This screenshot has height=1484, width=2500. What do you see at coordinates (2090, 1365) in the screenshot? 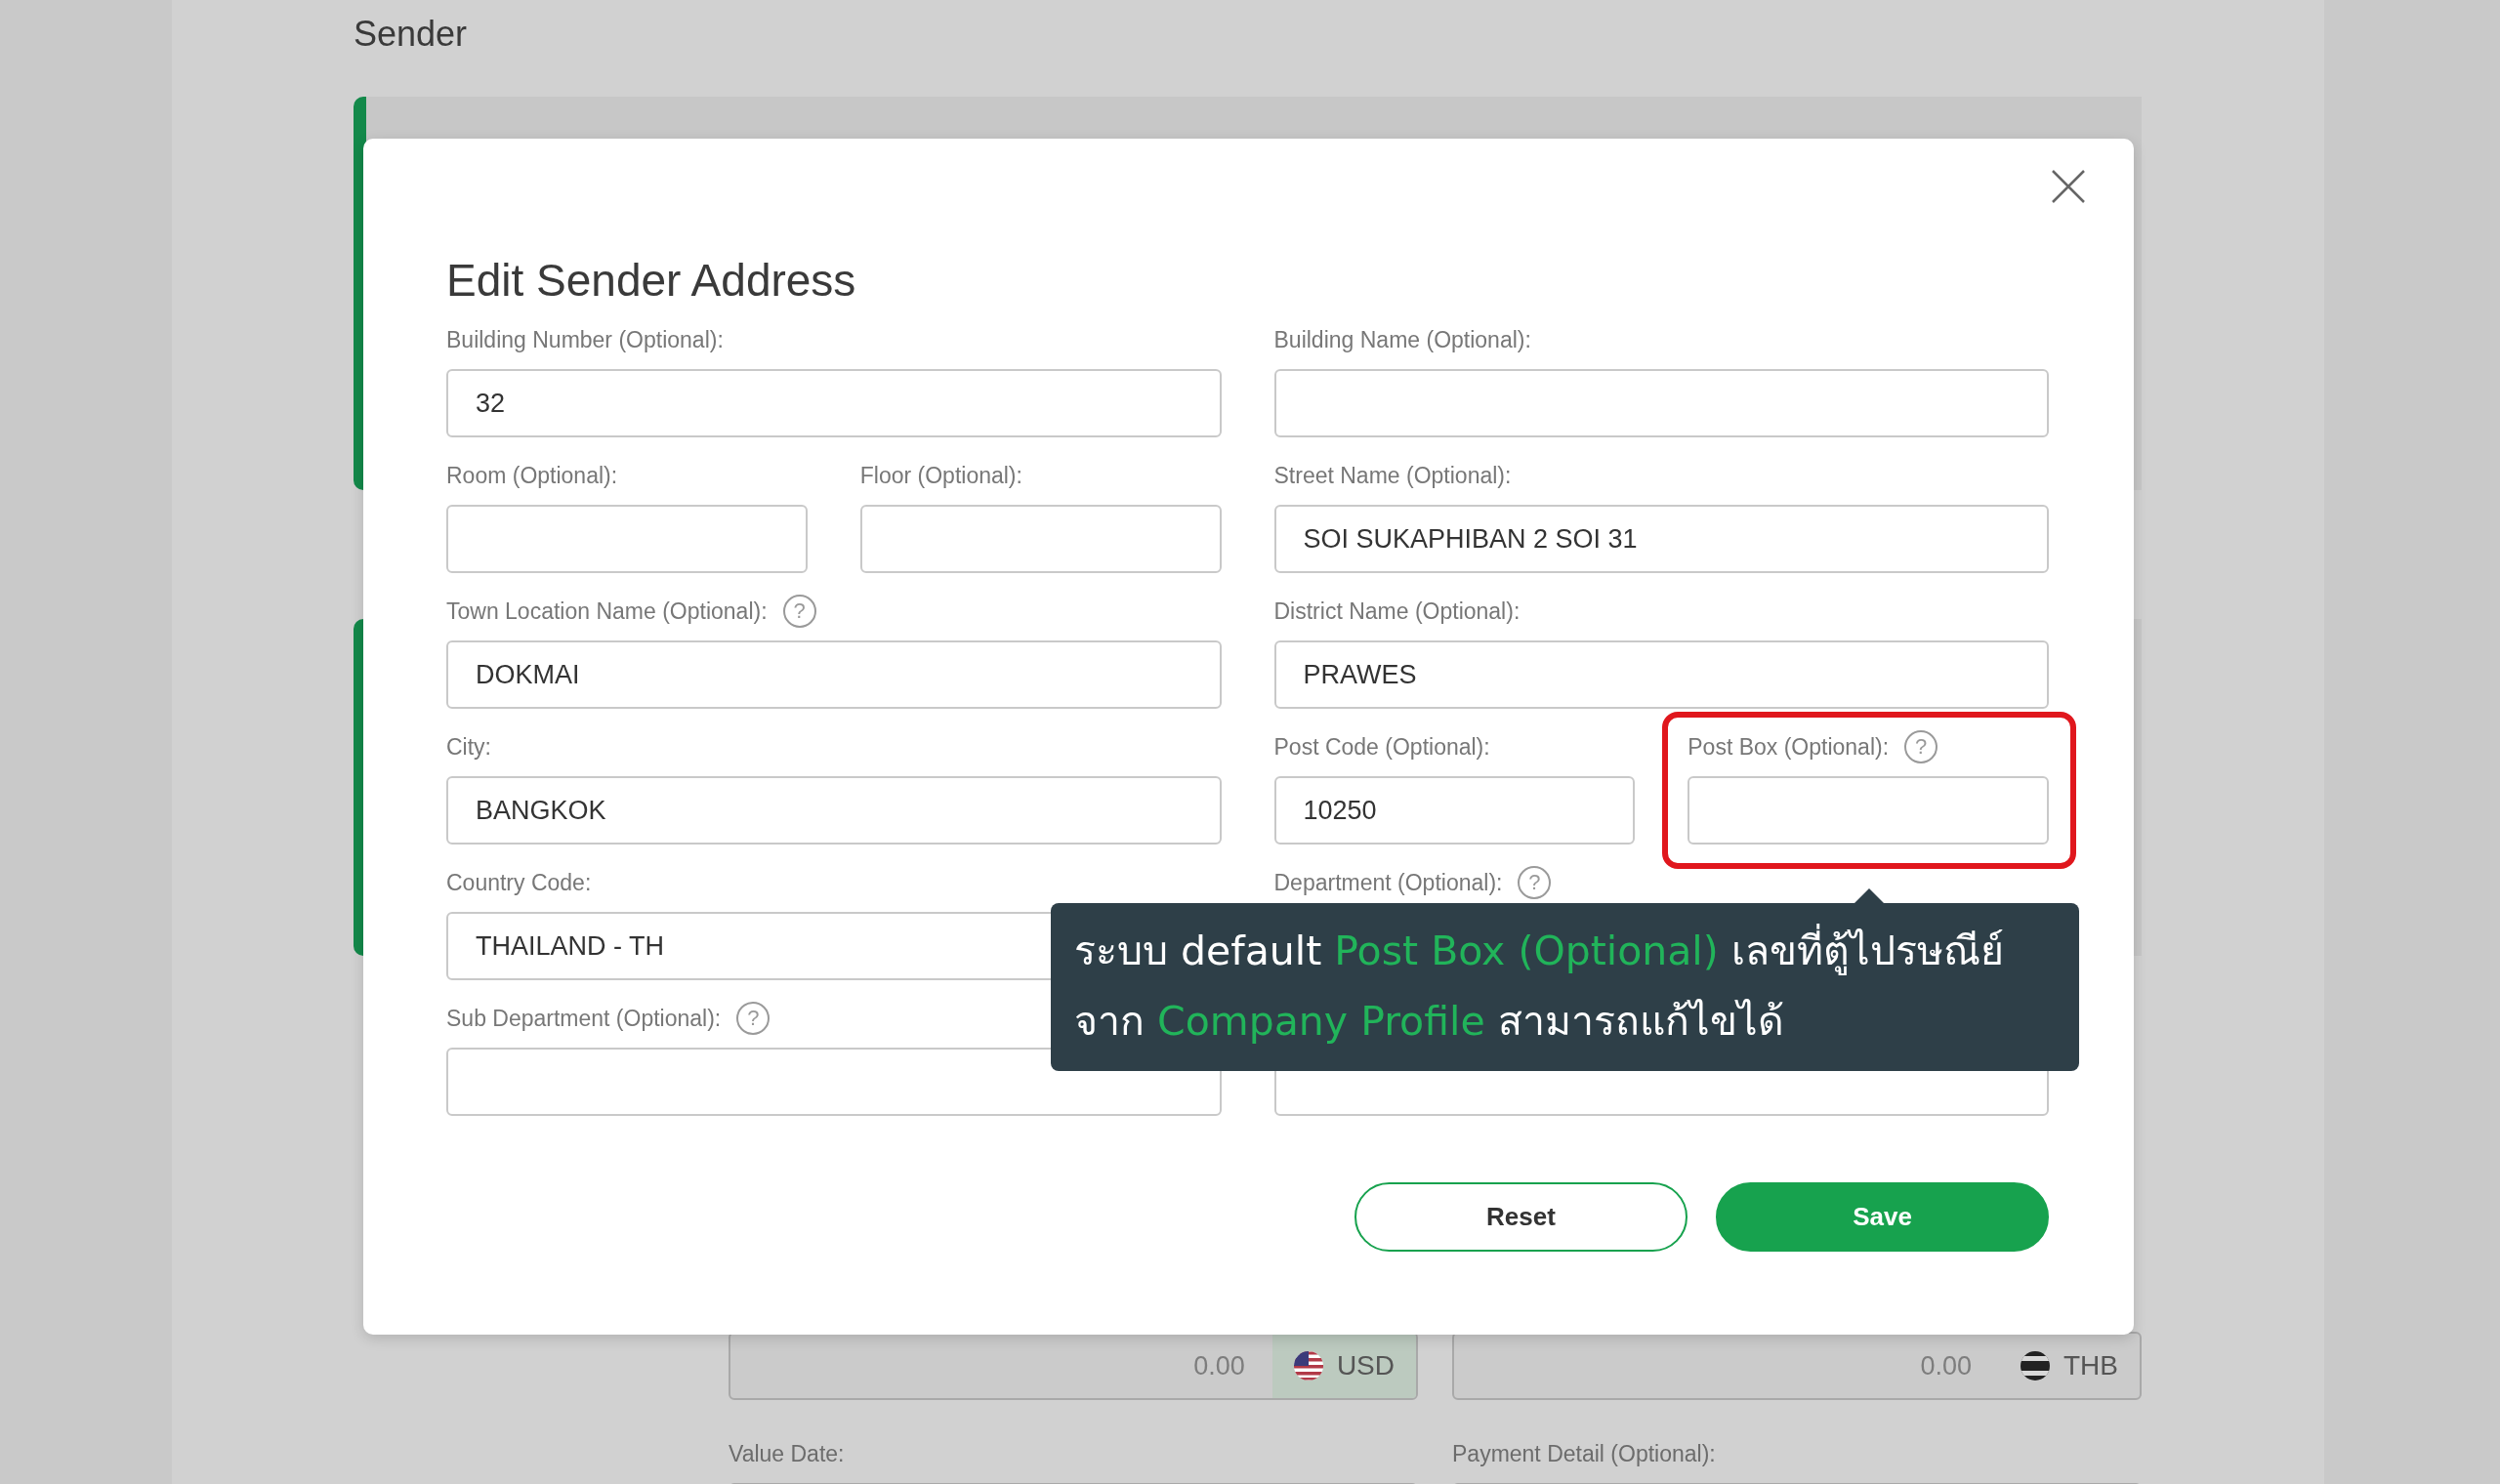
I see `currency-code: THB` at bounding box center [2090, 1365].